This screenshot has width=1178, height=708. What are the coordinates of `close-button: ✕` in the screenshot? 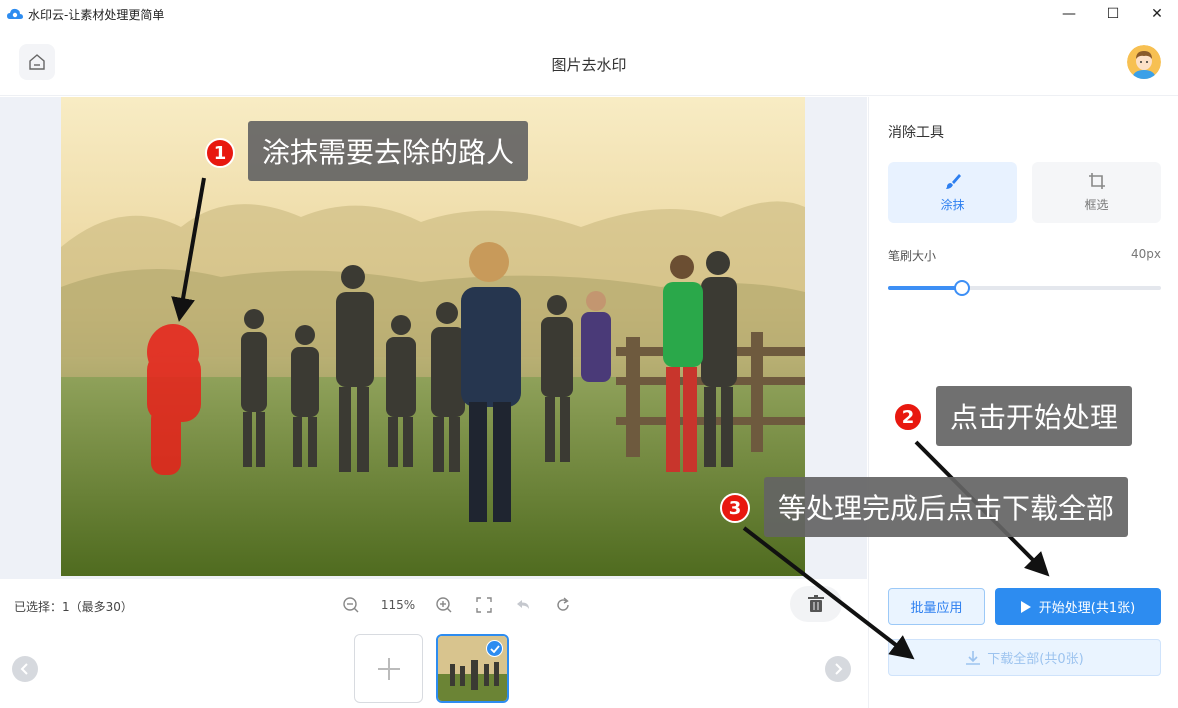 It's located at (1156, 14).